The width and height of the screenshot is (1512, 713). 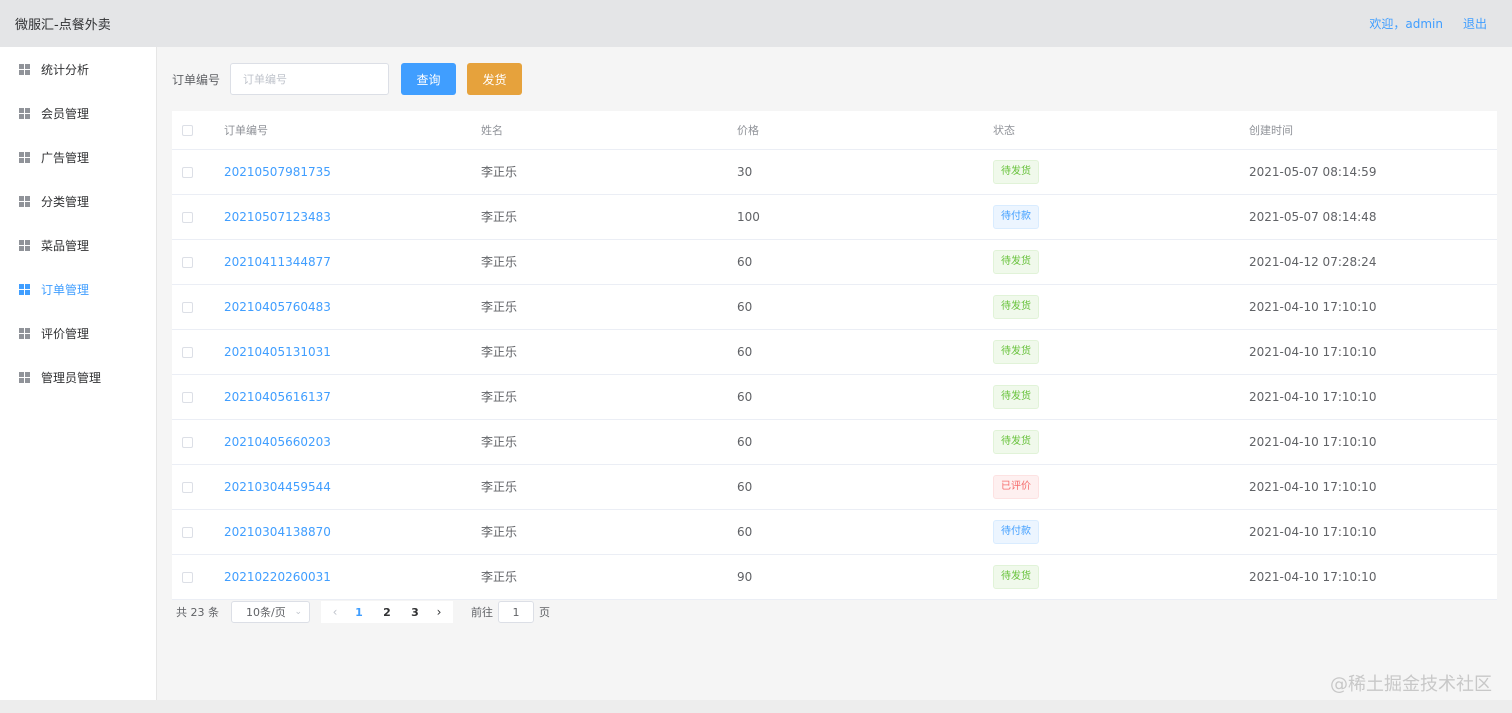 I want to click on order-no-link: 20210405131031, so click(x=277, y=352).